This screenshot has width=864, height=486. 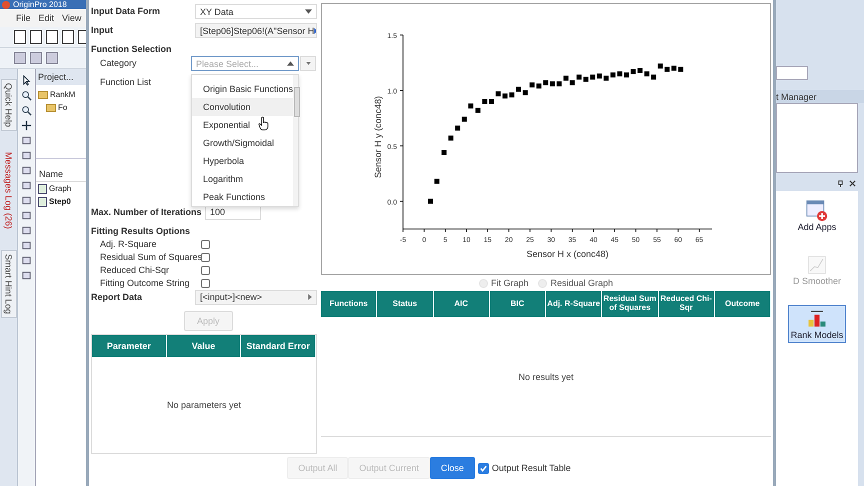 I want to click on checkbox-label: Output Result Table, so click(x=529, y=468).